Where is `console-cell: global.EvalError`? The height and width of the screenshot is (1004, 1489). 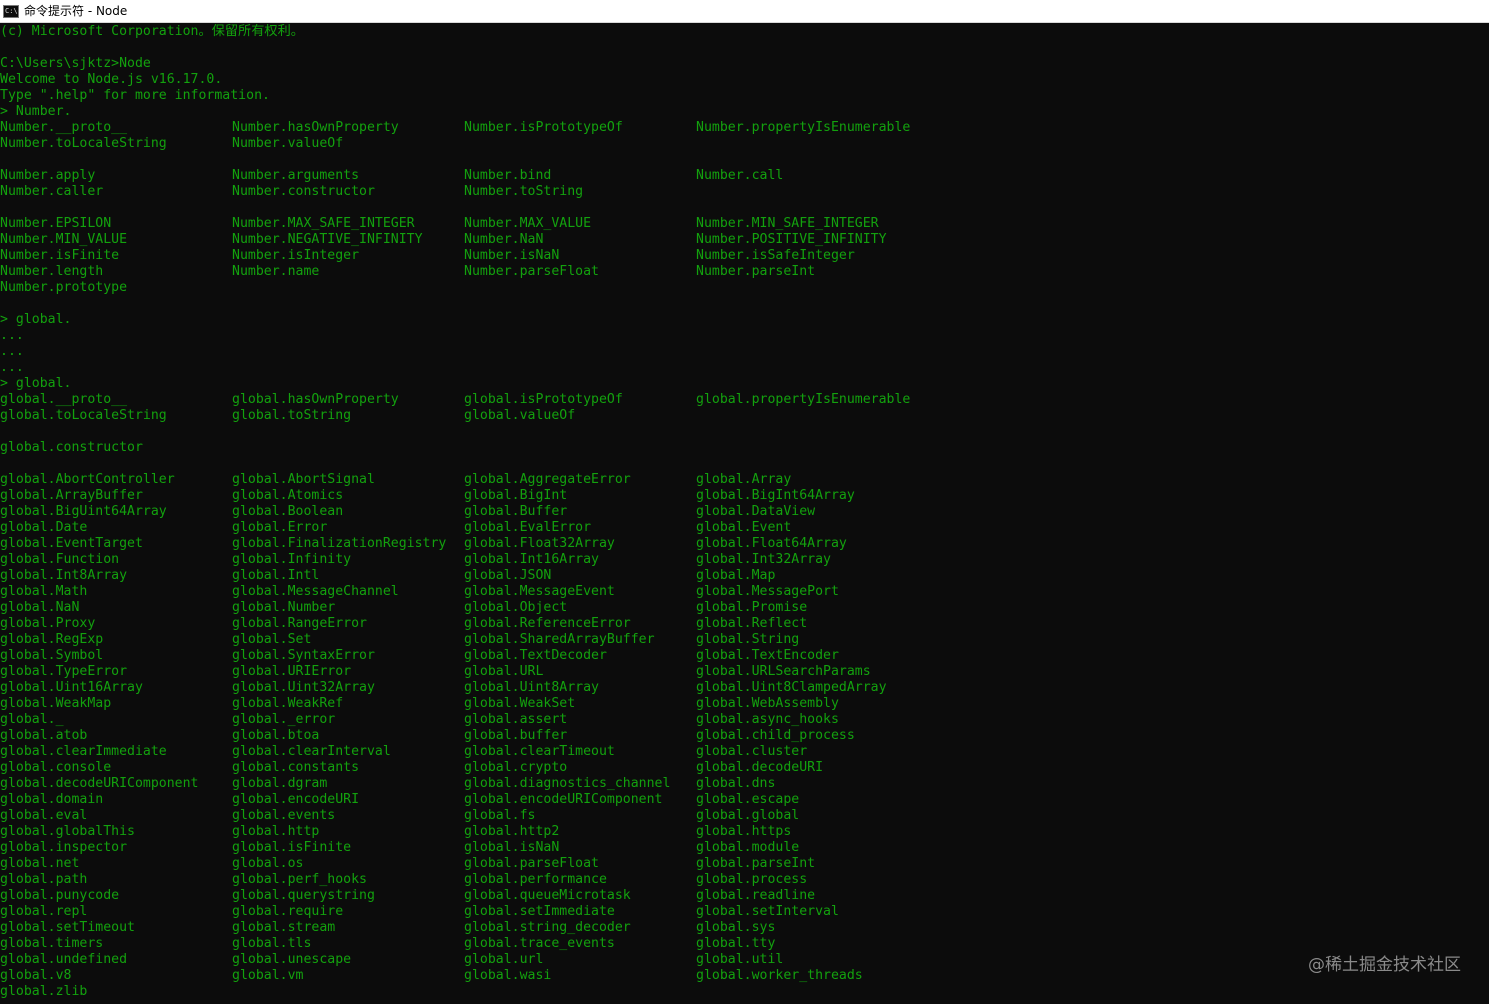
console-cell: global.EvalError is located at coordinates (528, 527).